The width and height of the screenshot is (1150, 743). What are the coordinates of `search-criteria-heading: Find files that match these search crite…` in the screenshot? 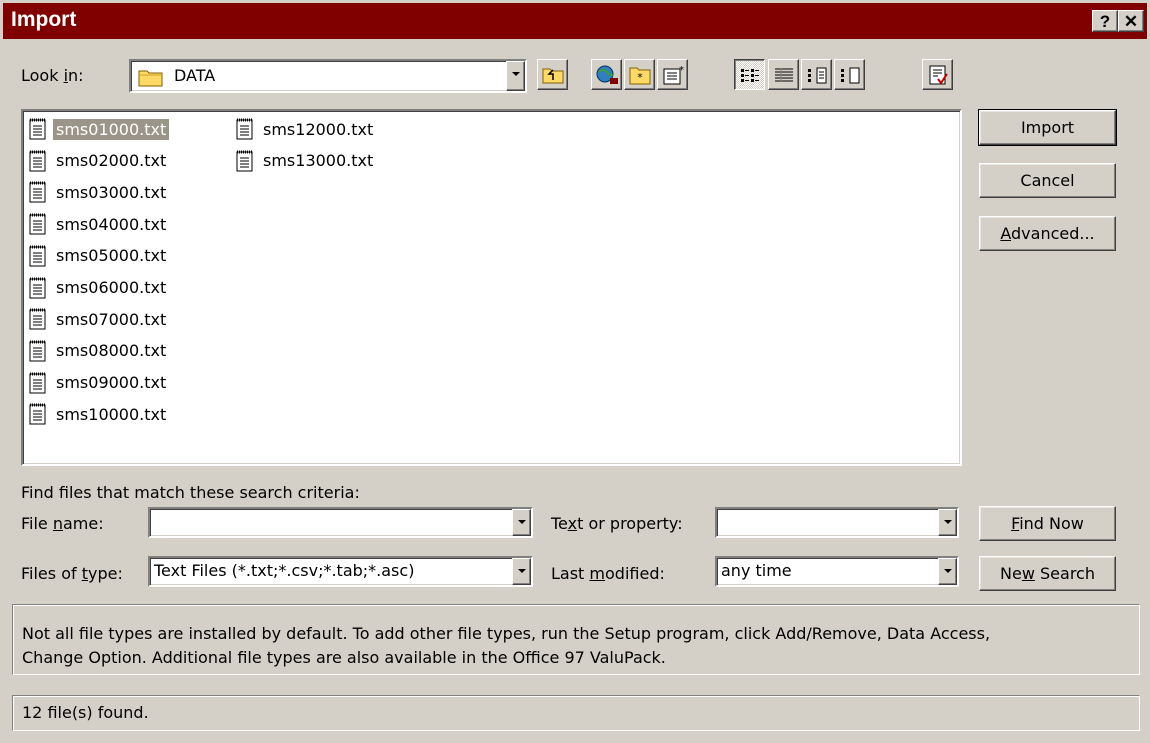 It's located at (190, 492).